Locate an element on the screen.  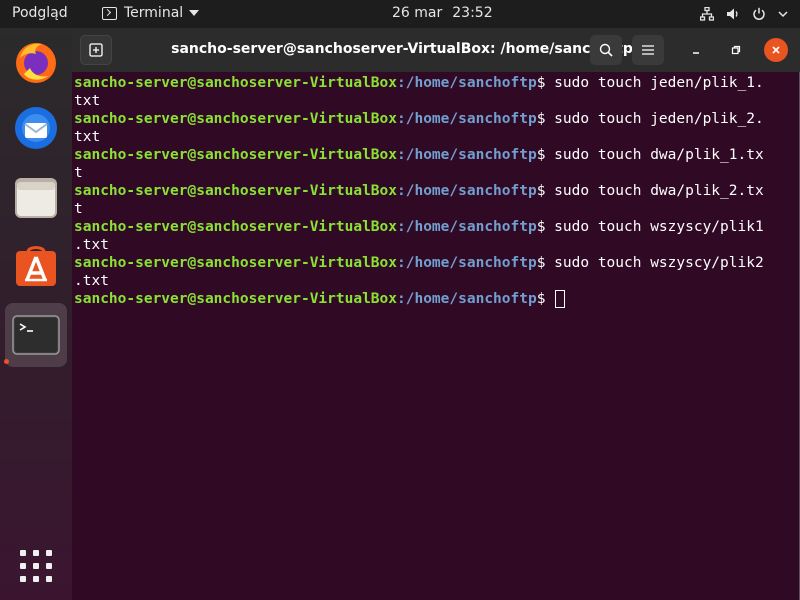
dock-item-thunderbird is located at coordinates (36, 128).